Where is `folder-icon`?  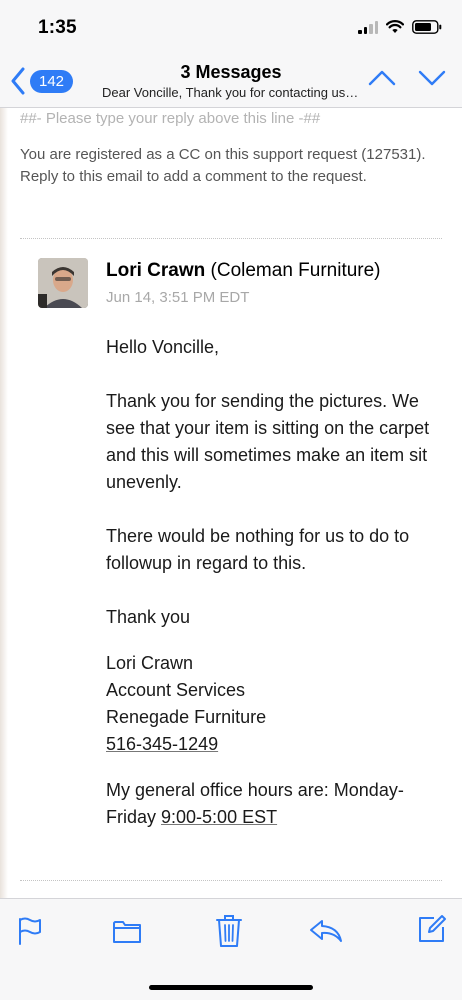
folder-icon is located at coordinates (127, 932).